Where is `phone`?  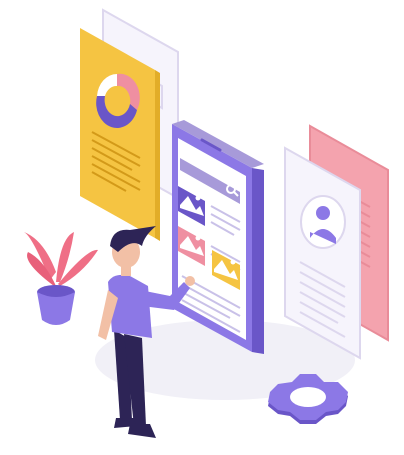 phone is located at coordinates (218, 237).